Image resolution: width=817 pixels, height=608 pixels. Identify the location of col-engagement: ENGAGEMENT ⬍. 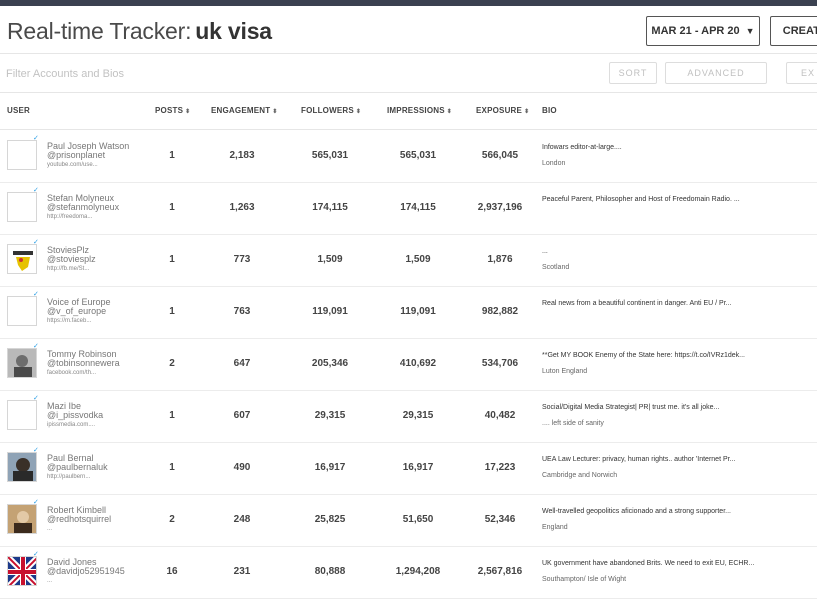
(244, 110).